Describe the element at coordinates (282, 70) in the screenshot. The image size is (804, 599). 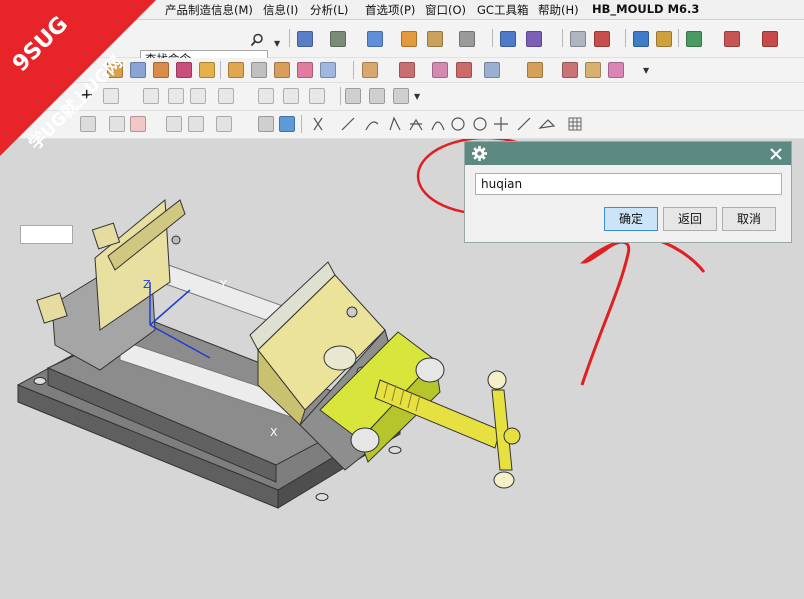
I see `hole-icon` at that location.